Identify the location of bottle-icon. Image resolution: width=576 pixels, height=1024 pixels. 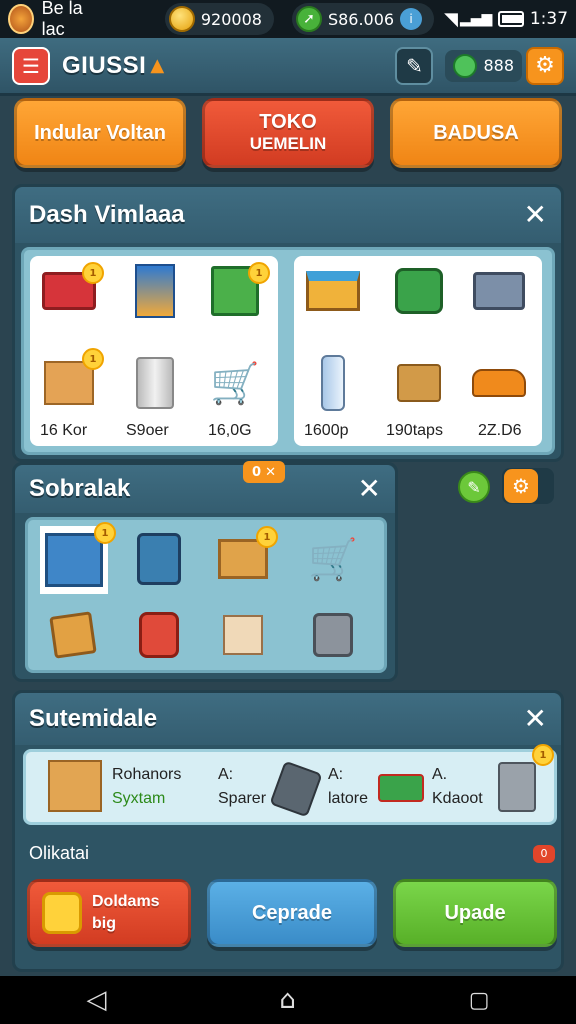
(333, 383).